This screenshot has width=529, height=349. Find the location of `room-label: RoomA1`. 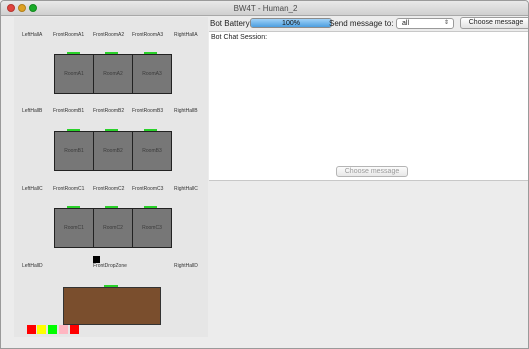

room-label: RoomA1 is located at coordinates (74, 74).